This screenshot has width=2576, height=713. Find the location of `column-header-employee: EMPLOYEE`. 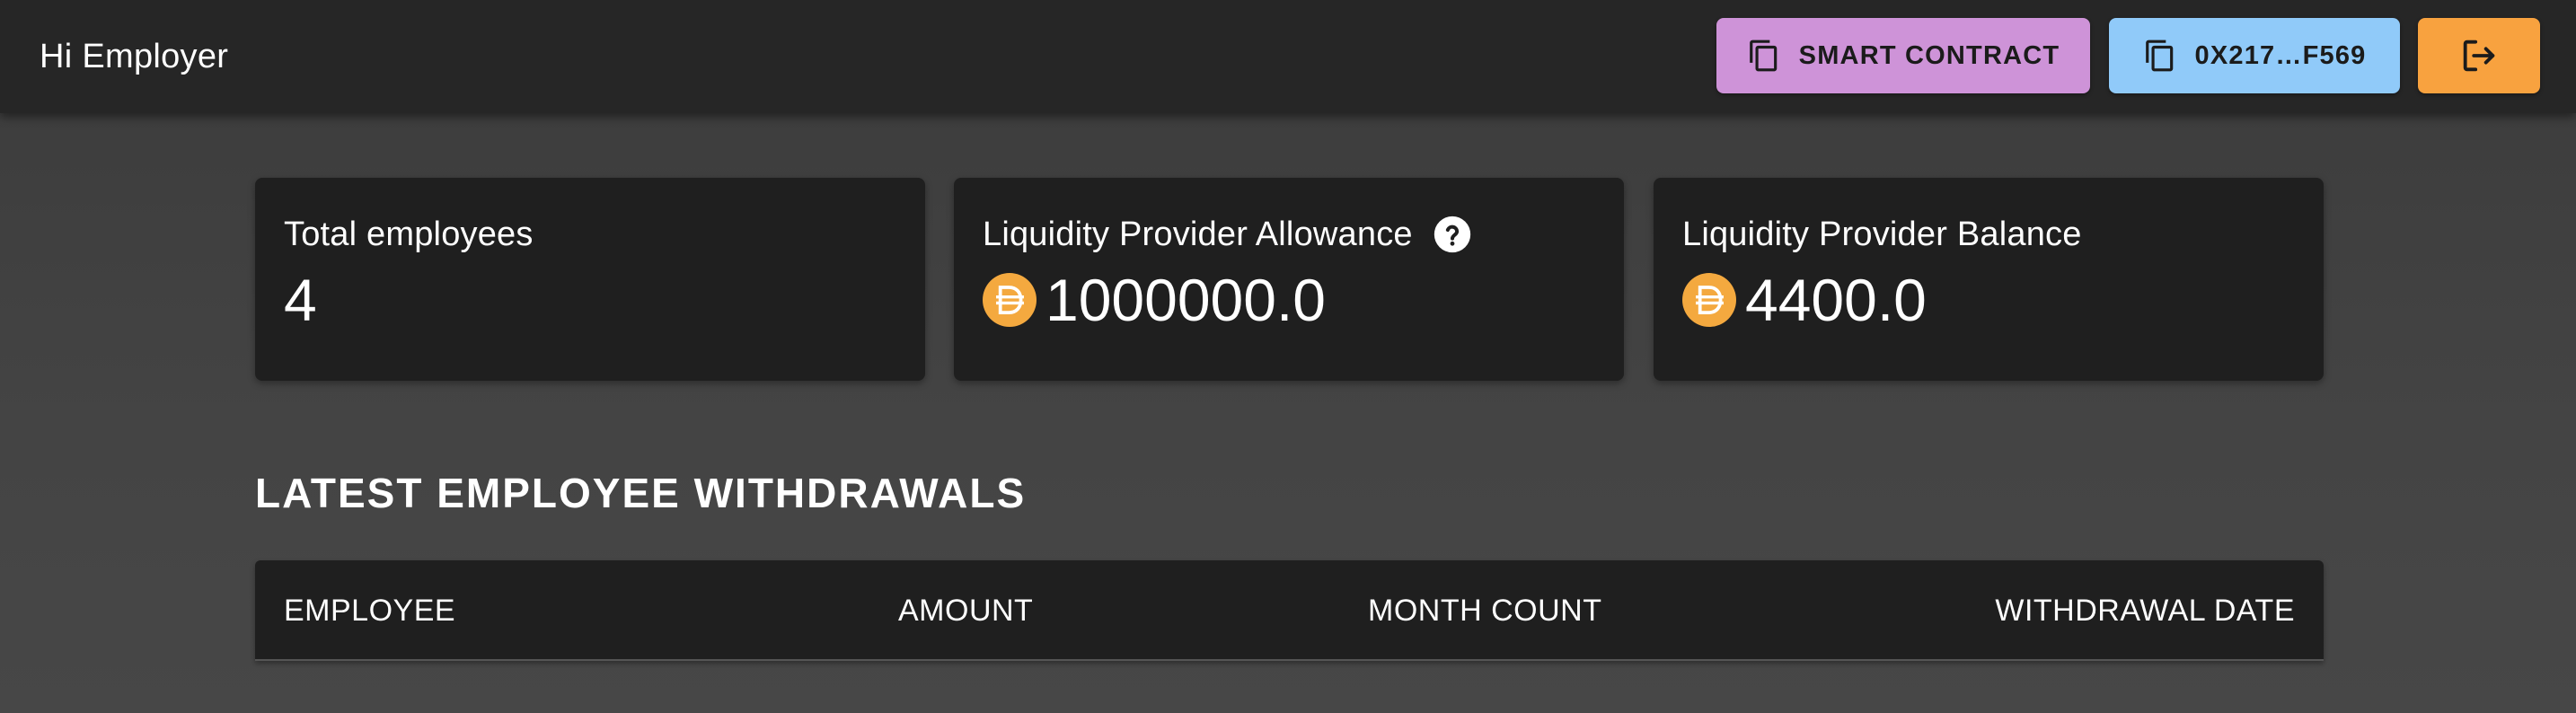

column-header-employee: EMPLOYEE is located at coordinates (369, 610).